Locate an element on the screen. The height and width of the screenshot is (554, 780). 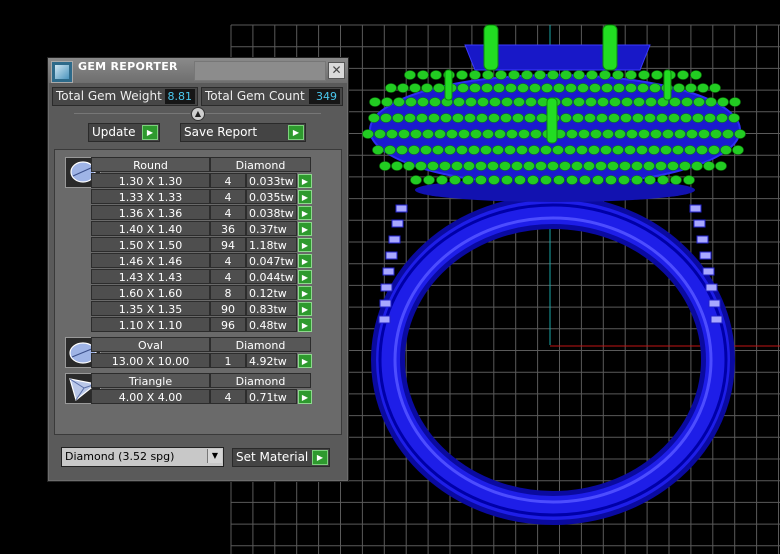
gem-weight-cell: 0.033tw is located at coordinates (271, 180).